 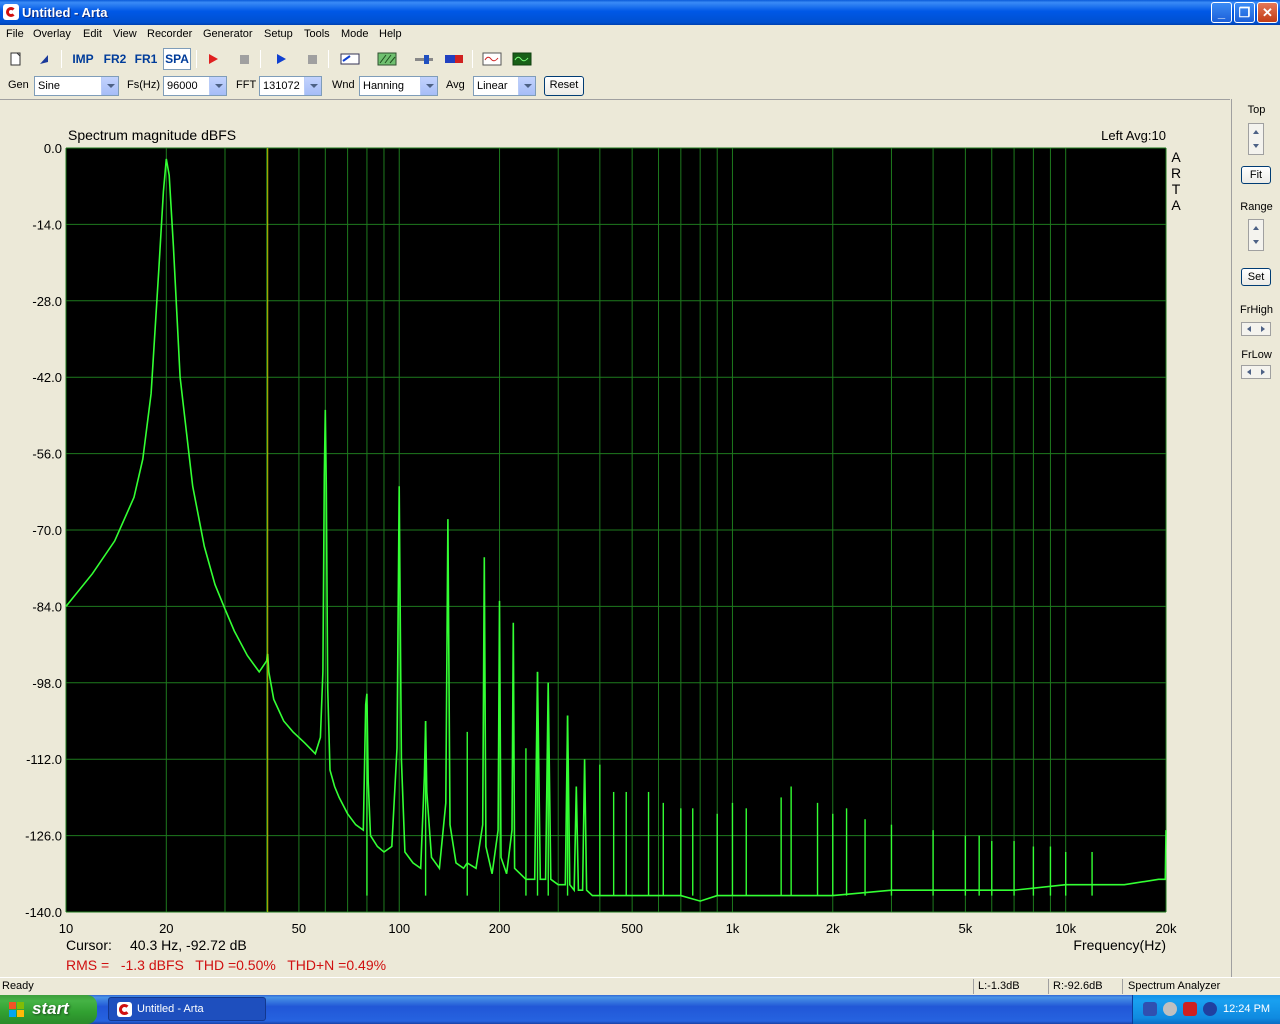 I want to click on right-control-panel: Top Fit Range Set FrHigh FrLow, so click(x=1255, y=538).